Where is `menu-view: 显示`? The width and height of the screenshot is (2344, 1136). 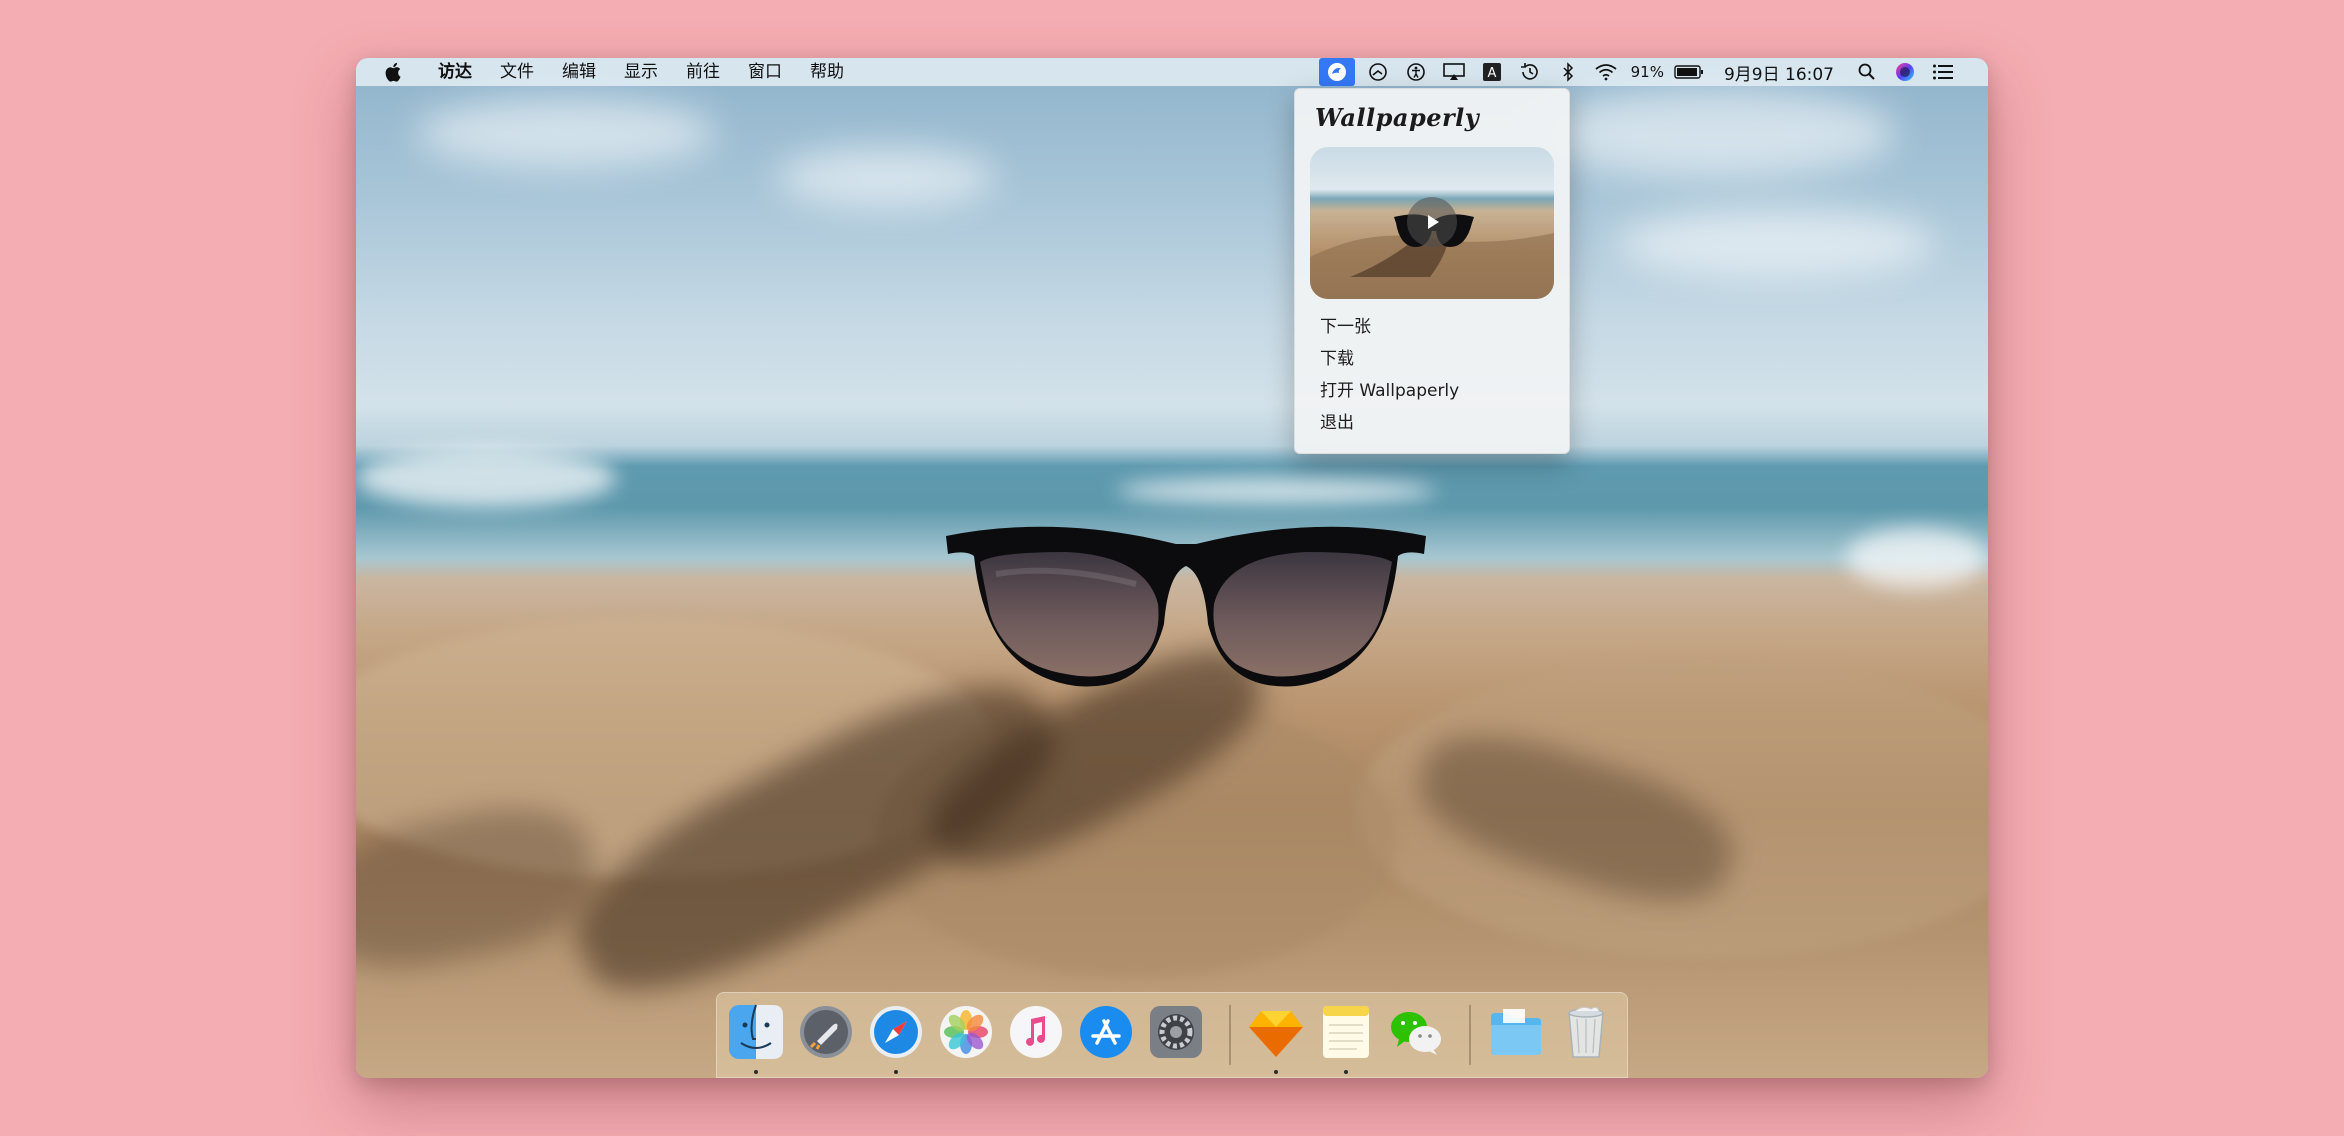
menu-view: 显示 is located at coordinates (641, 72).